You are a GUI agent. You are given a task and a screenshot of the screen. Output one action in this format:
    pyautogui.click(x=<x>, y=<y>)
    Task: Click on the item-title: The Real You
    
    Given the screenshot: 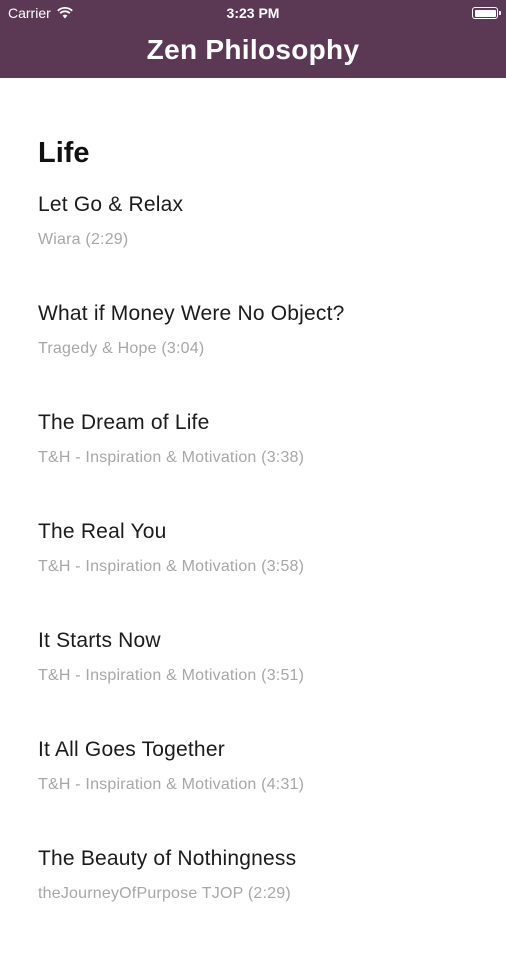 What is the action you would take?
    pyautogui.click(x=102, y=531)
    